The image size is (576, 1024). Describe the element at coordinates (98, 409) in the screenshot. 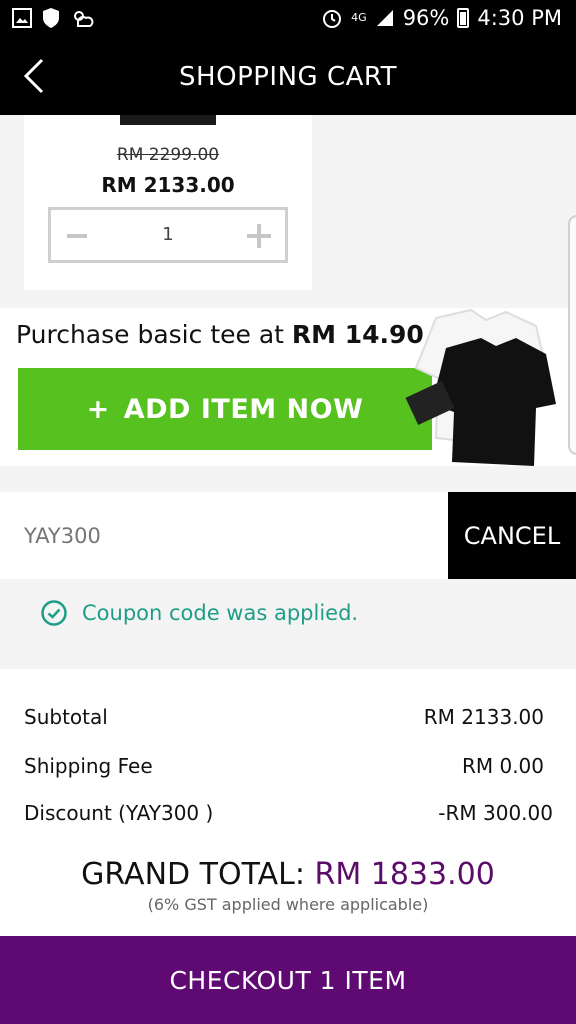

I see `plus-icon: +` at that location.